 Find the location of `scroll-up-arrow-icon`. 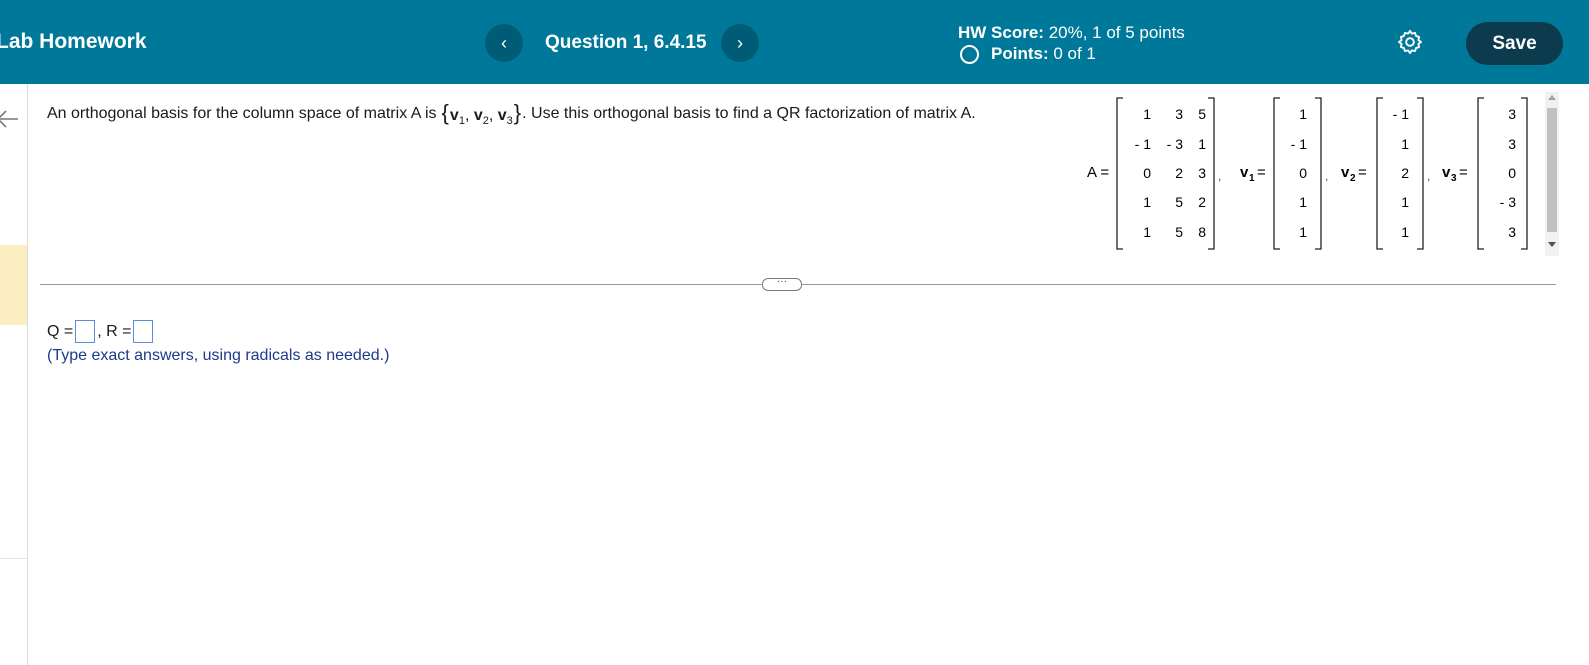

scroll-up-arrow-icon is located at coordinates (1552, 97).